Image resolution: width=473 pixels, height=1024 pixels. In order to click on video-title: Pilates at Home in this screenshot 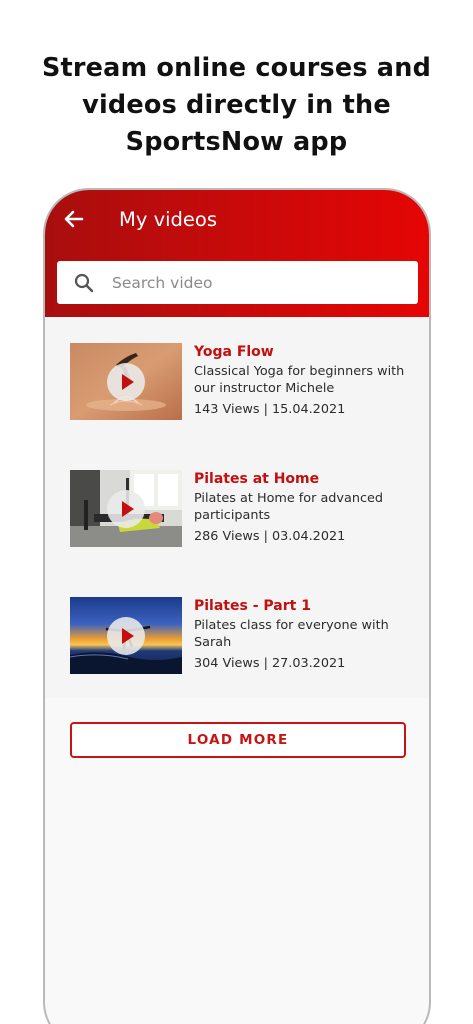, I will do `click(256, 479)`.